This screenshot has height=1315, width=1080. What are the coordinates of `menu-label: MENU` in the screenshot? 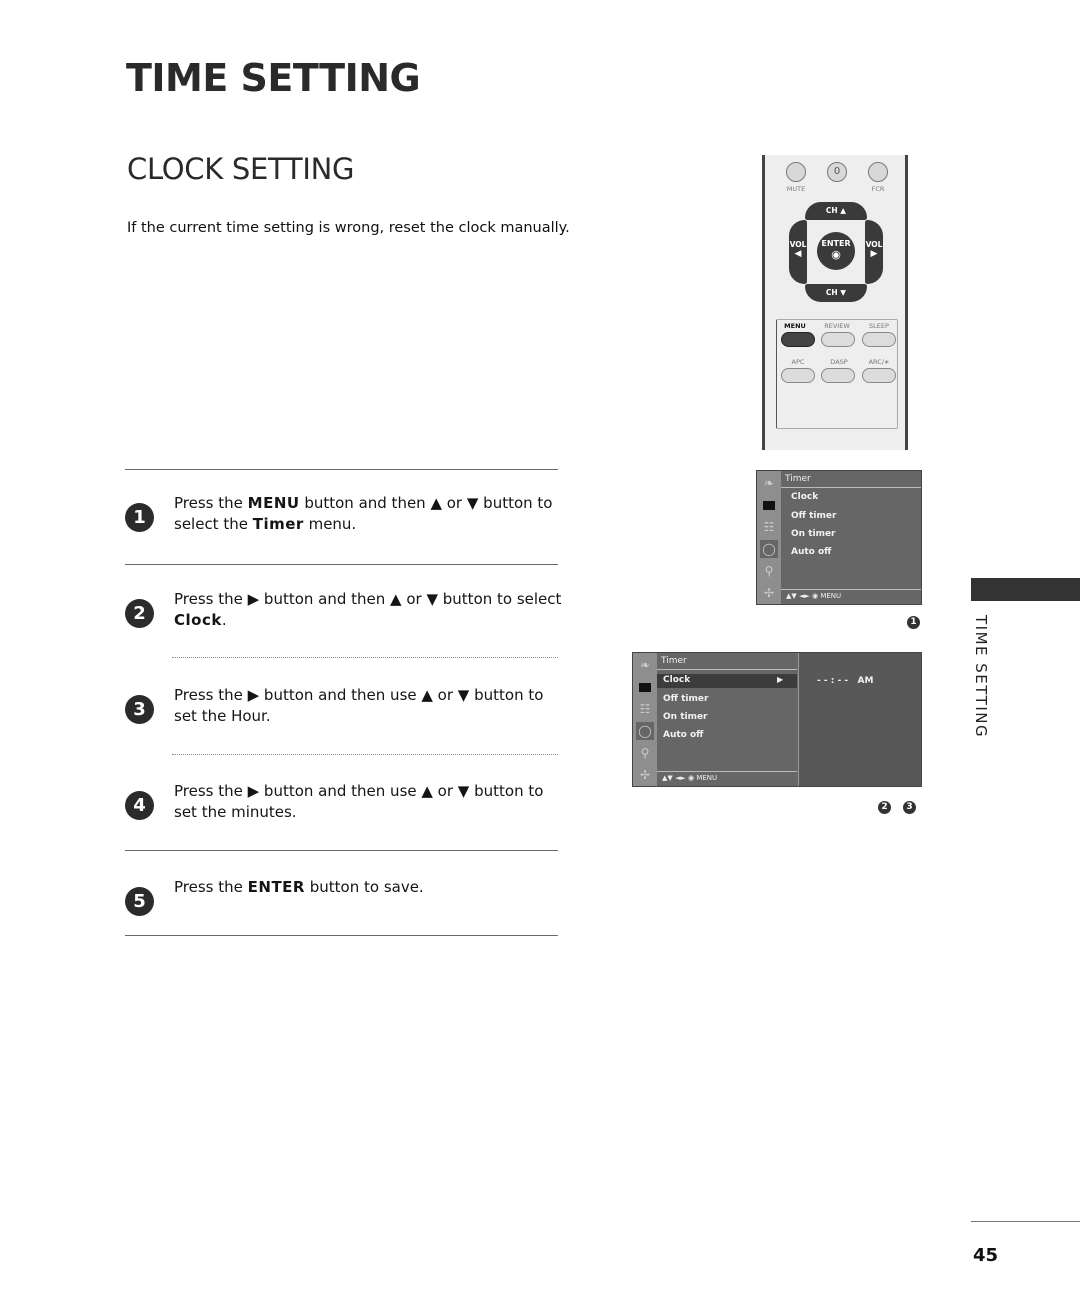 It's located at (795, 326).